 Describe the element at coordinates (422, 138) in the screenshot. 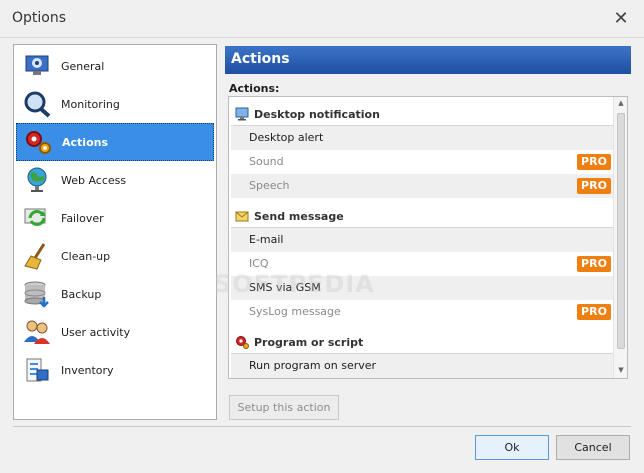

I see `action-row-desktop-alert: Desktop alert` at that location.